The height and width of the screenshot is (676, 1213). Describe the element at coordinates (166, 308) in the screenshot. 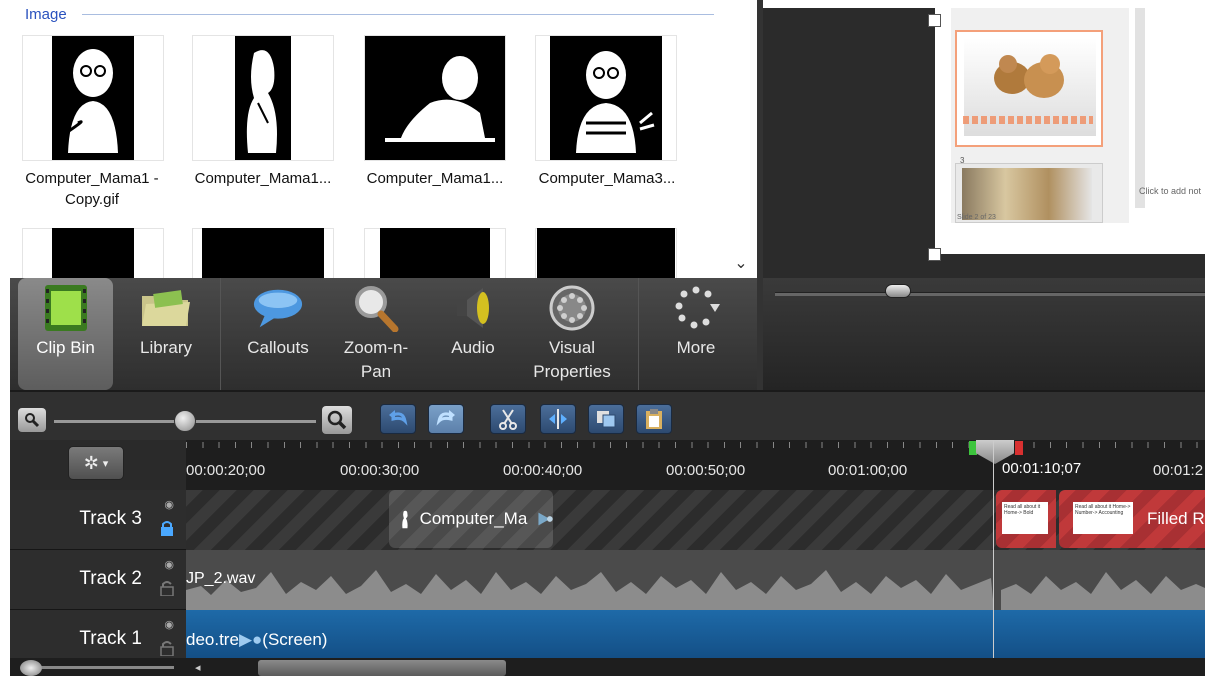

I see `folder-icon` at that location.